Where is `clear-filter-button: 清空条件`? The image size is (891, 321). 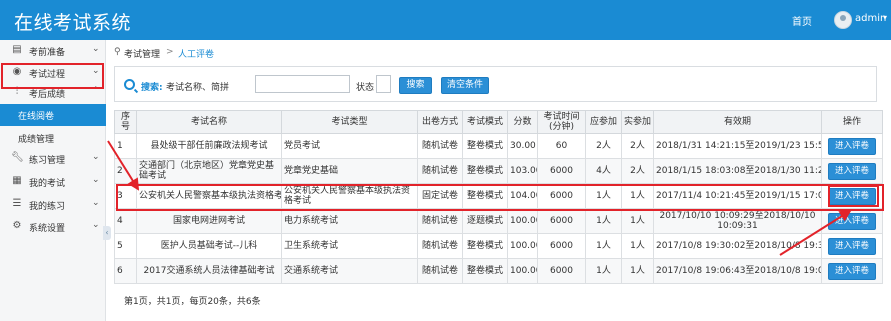 clear-filter-button: 清空条件 is located at coordinates (465, 85).